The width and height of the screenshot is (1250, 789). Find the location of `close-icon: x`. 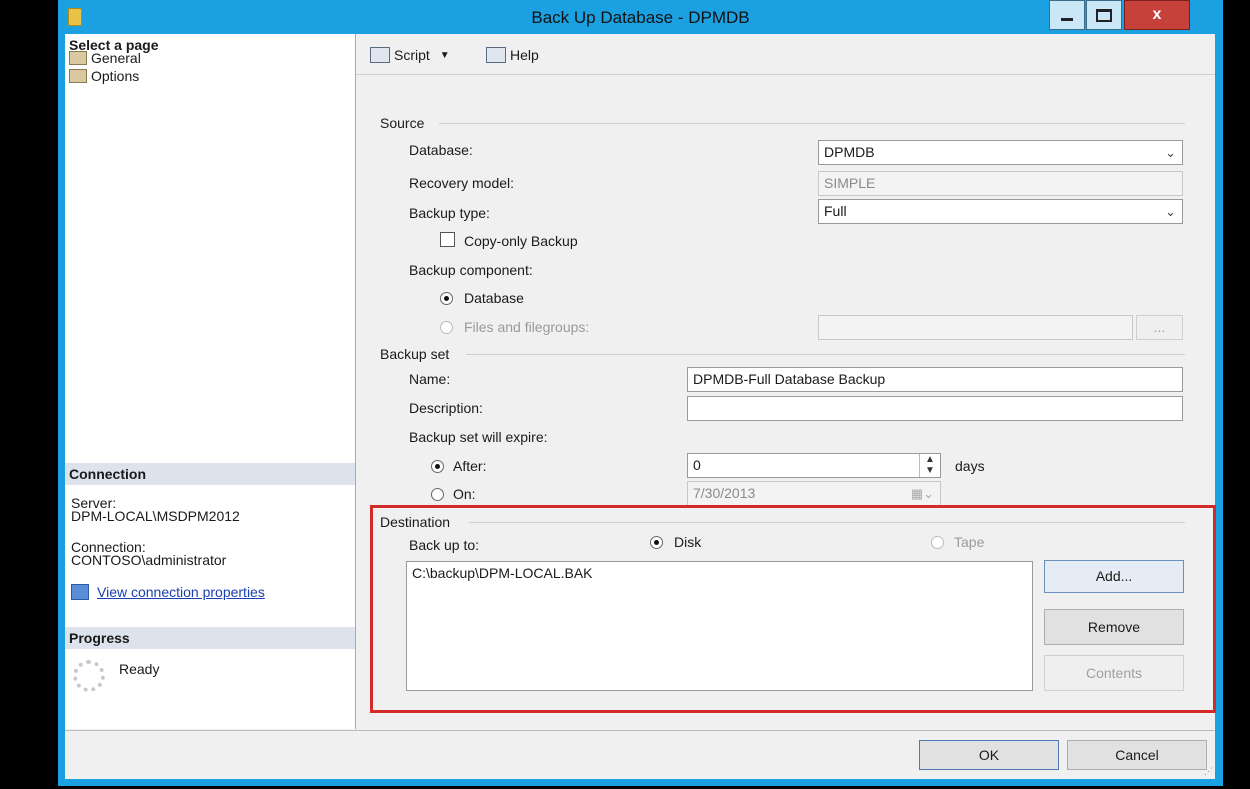

close-icon: x is located at coordinates (1157, 14).